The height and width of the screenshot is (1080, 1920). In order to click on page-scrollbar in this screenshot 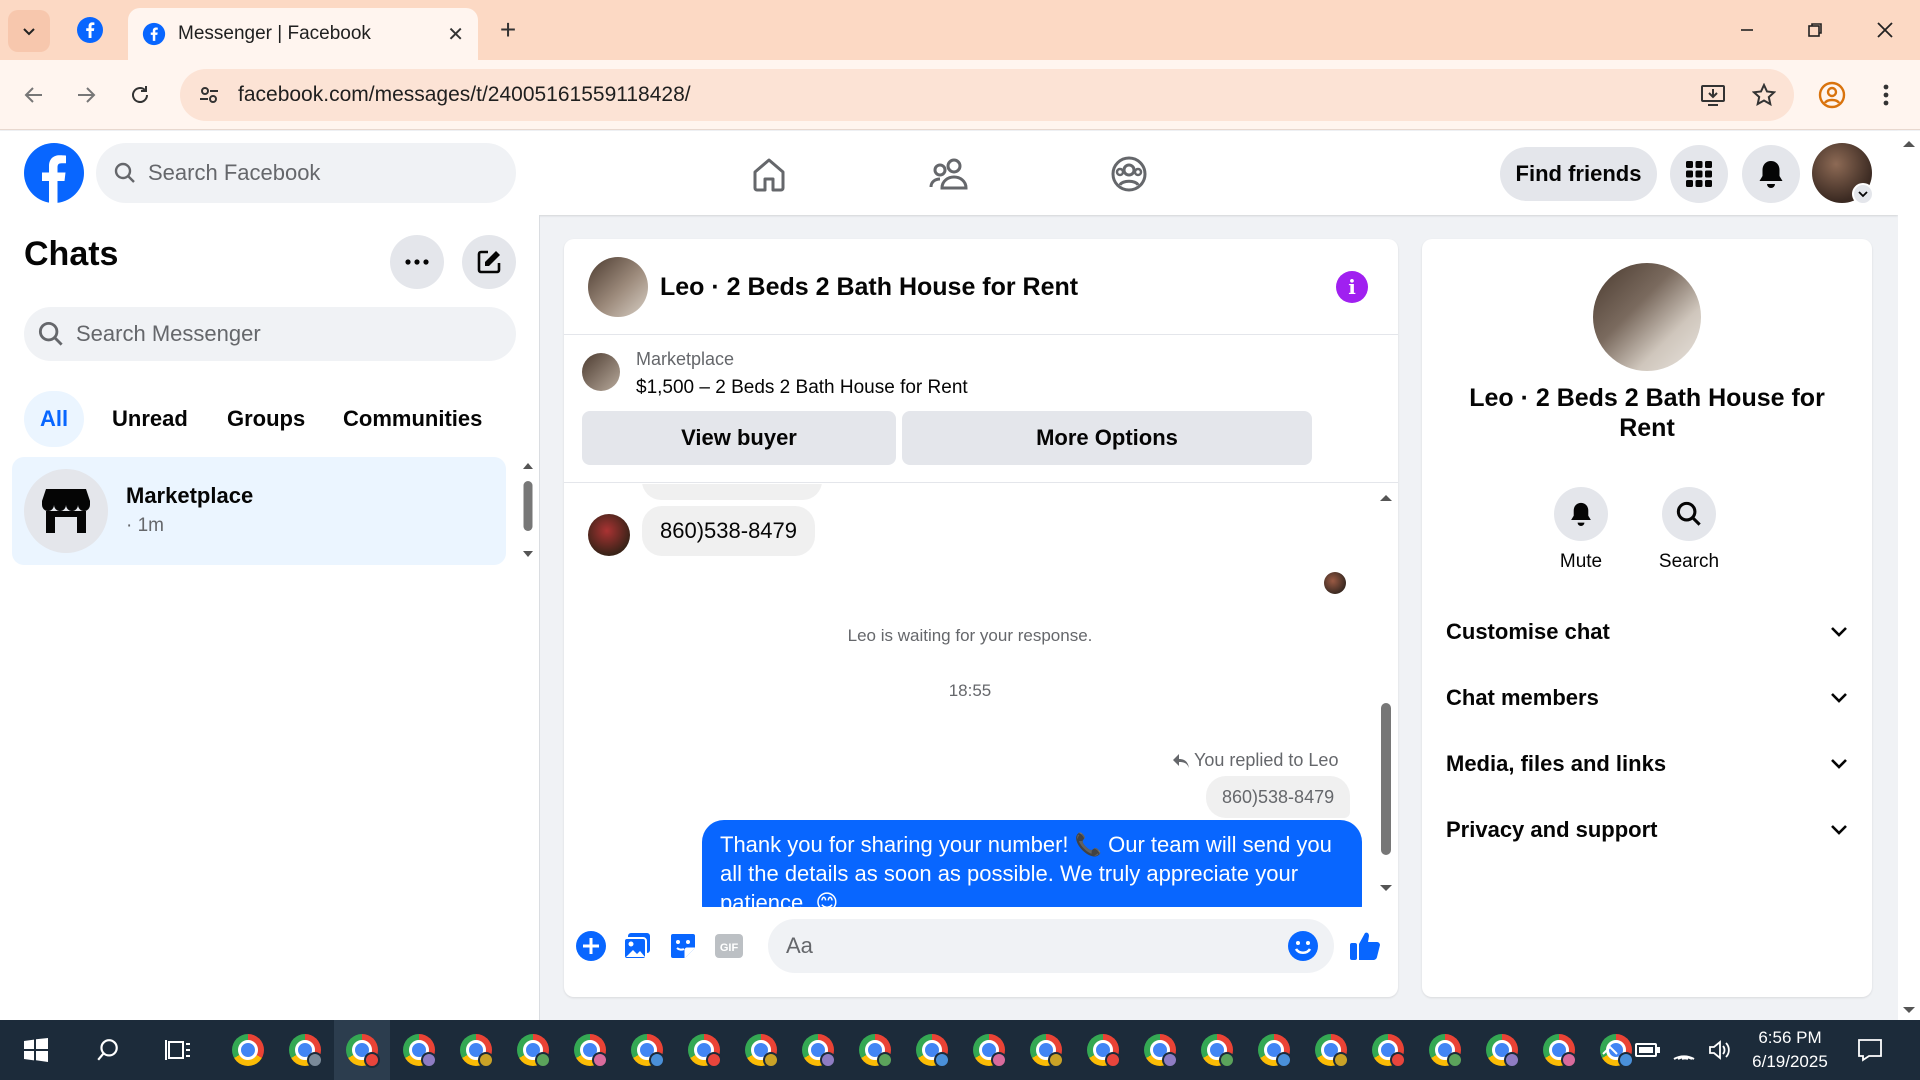, I will do `click(1909, 575)`.